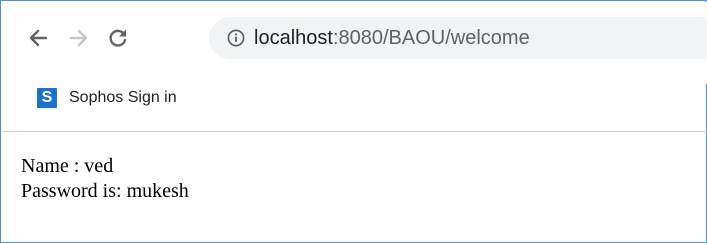  What do you see at coordinates (354, 131) in the screenshot?
I see `toolbar-divider` at bounding box center [354, 131].